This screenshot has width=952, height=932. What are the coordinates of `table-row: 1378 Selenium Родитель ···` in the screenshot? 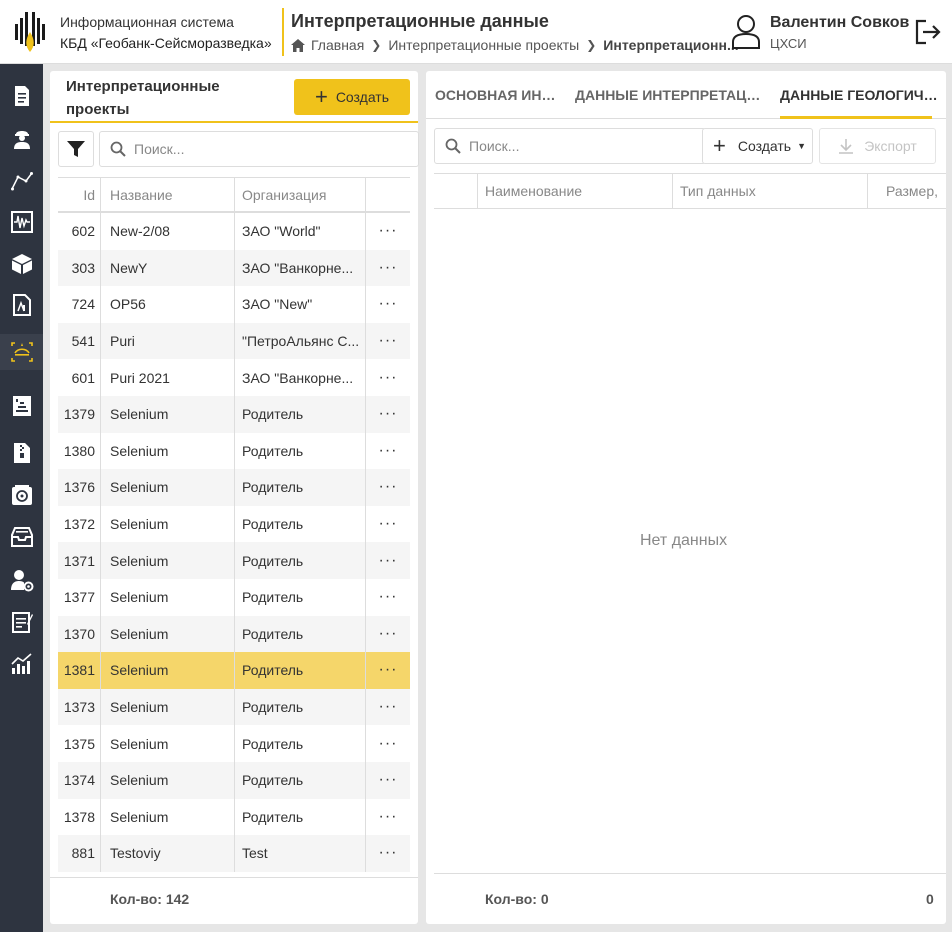 It's located at (234, 817).